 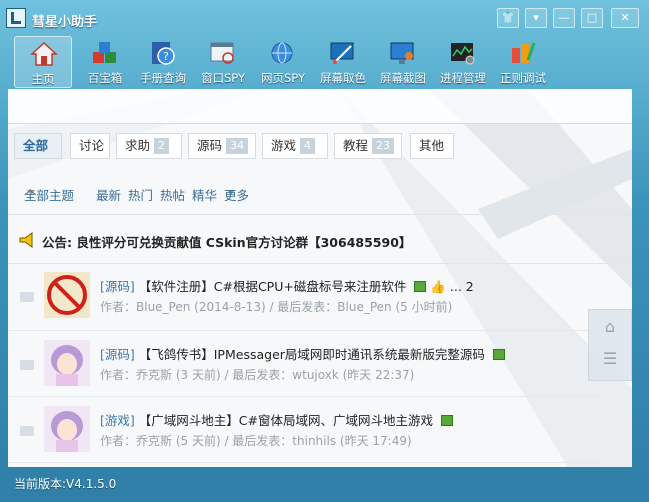 I want to click on toolbox-icon, so click(x=104, y=52).